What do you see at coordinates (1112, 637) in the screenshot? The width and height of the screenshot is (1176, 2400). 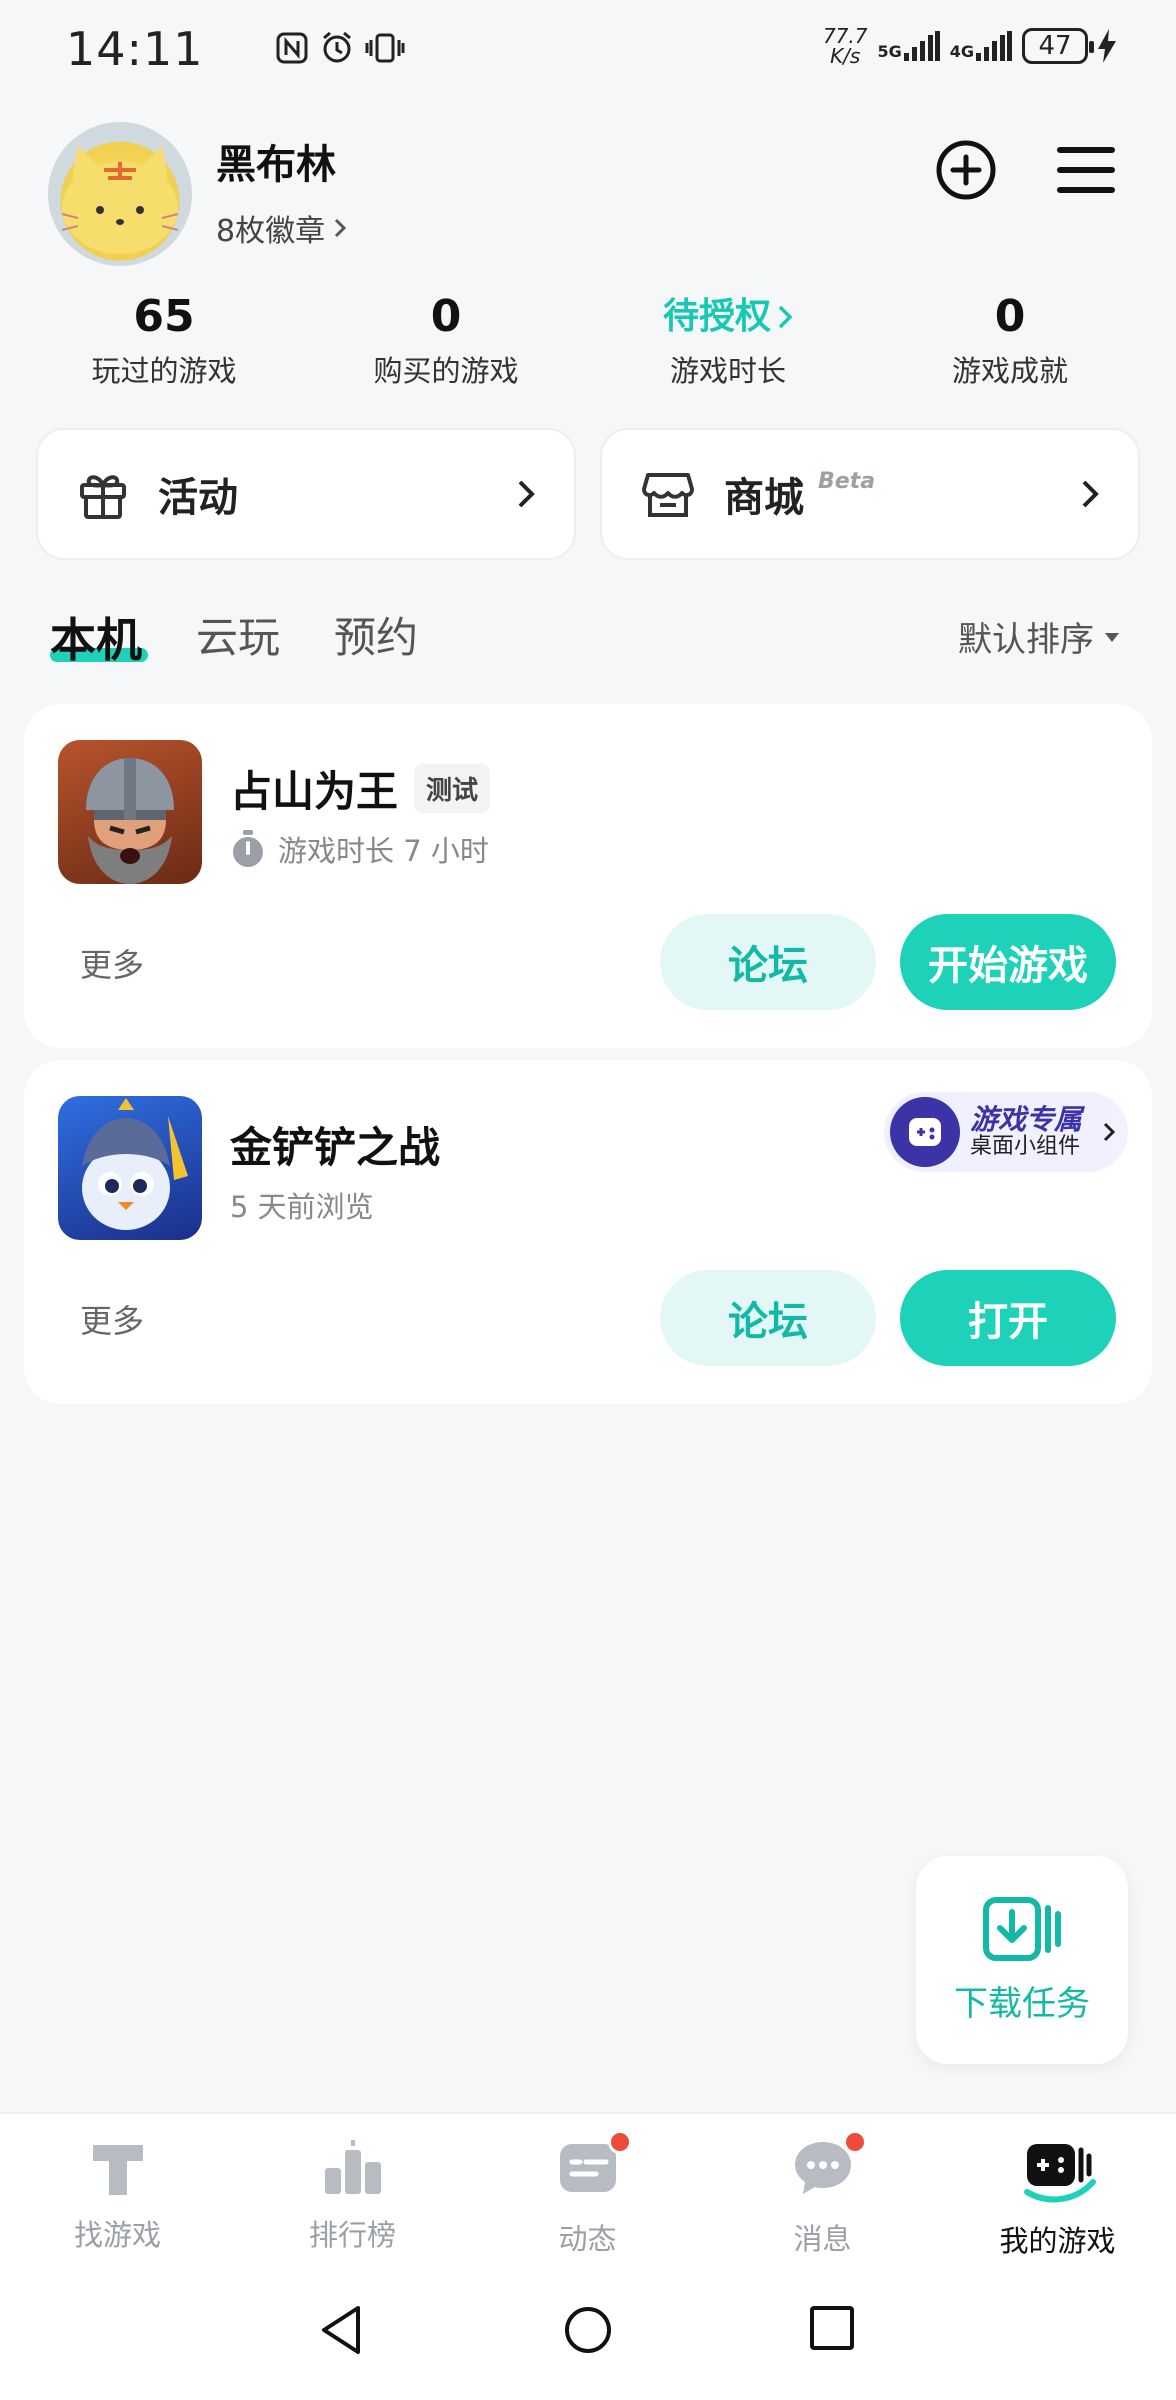 I see `caret-down-icon` at bounding box center [1112, 637].